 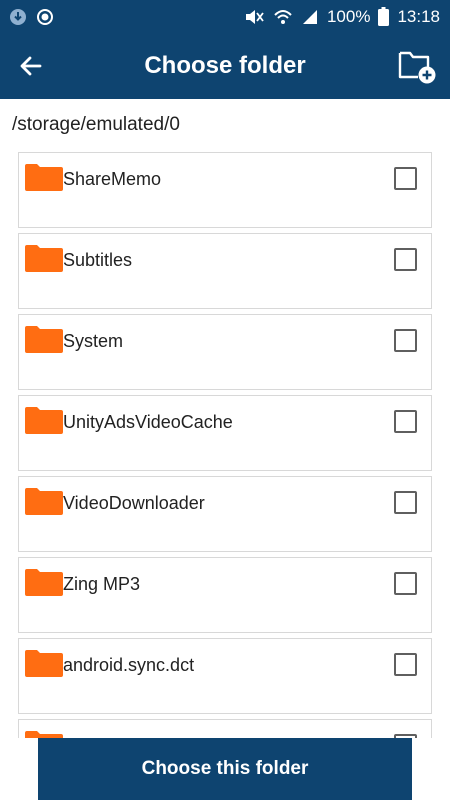 What do you see at coordinates (225, 514) in the screenshot?
I see `folder-item: VideoDownloader` at bounding box center [225, 514].